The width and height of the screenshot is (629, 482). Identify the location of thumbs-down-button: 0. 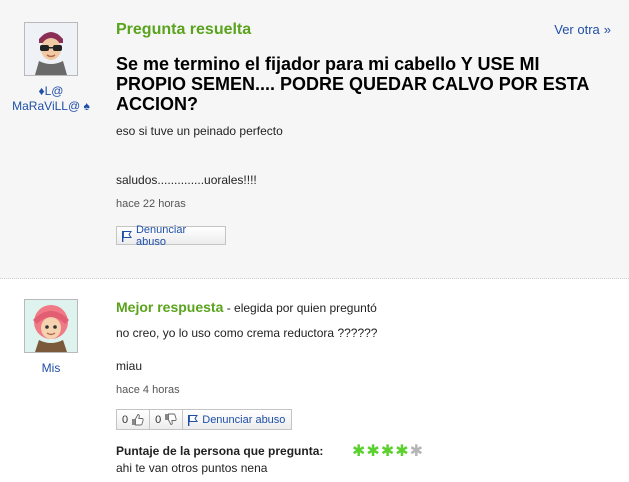
(167, 419).